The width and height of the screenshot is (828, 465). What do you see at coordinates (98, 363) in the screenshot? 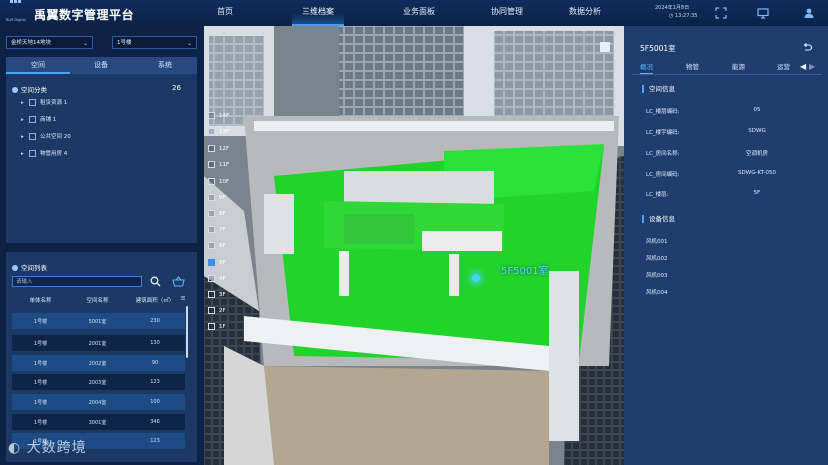
I see `table-row: 1号楼 2002室 90` at bounding box center [98, 363].